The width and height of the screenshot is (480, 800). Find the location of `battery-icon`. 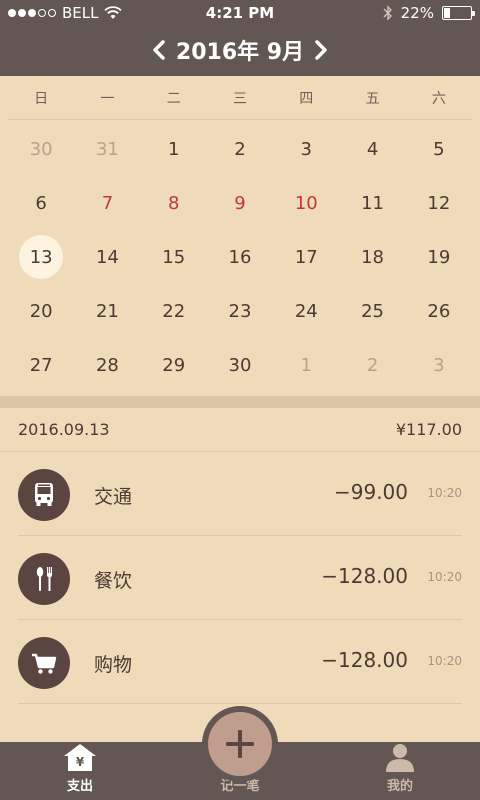

battery-icon is located at coordinates (458, 13).